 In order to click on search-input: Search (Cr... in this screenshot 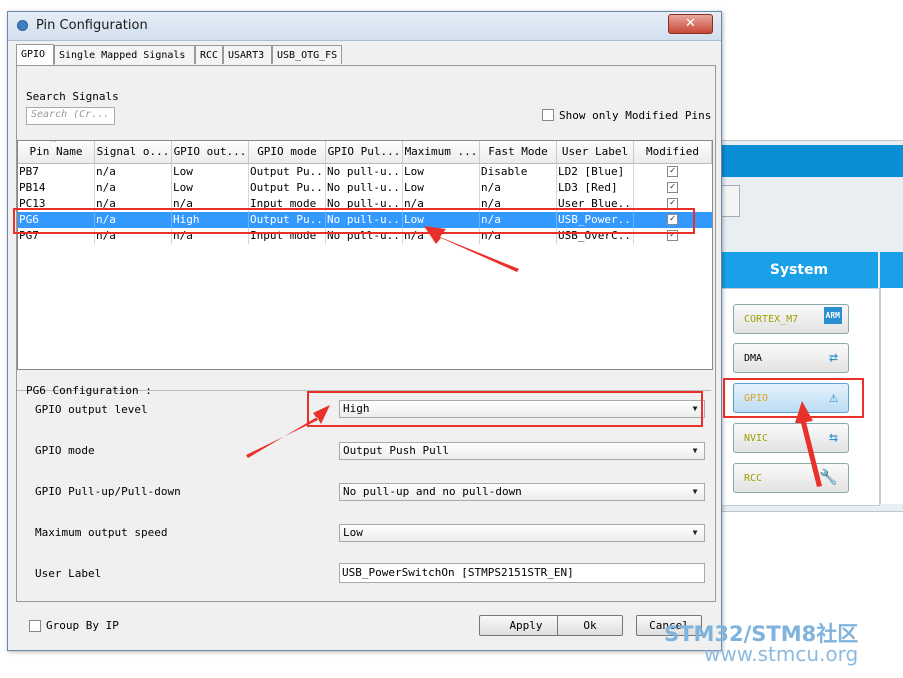, I will do `click(70, 116)`.